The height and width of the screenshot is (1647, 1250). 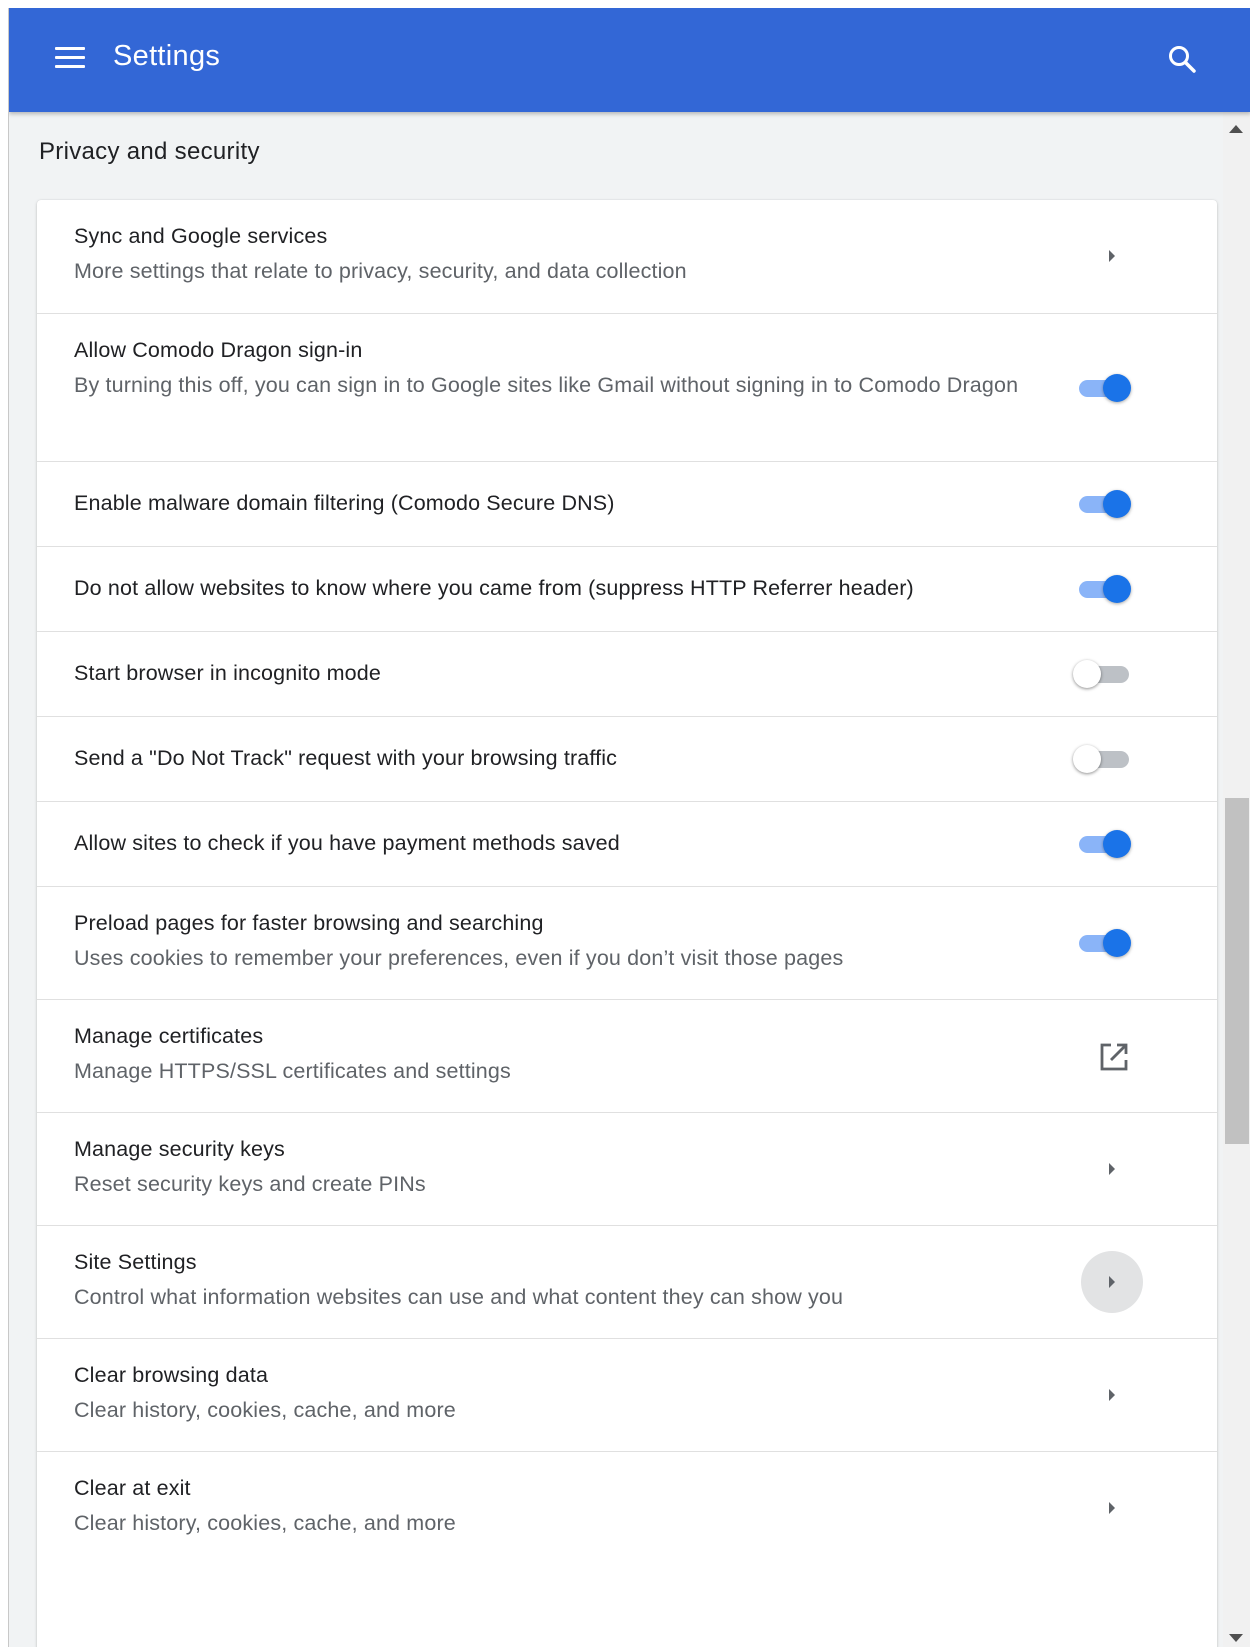 What do you see at coordinates (1105, 844) in the screenshot?
I see `toggle-payment-methods` at bounding box center [1105, 844].